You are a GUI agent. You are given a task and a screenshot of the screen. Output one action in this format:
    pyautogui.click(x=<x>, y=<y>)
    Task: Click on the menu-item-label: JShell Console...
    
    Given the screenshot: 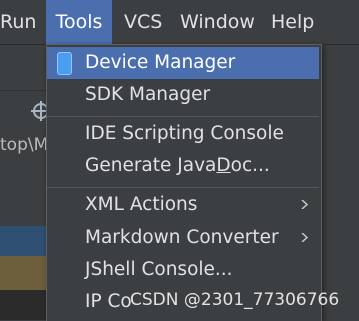 What is the action you would take?
    pyautogui.click(x=159, y=269)
    